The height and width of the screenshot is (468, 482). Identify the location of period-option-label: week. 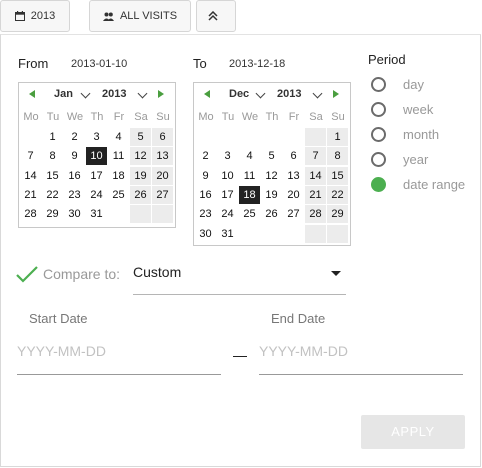
(418, 109).